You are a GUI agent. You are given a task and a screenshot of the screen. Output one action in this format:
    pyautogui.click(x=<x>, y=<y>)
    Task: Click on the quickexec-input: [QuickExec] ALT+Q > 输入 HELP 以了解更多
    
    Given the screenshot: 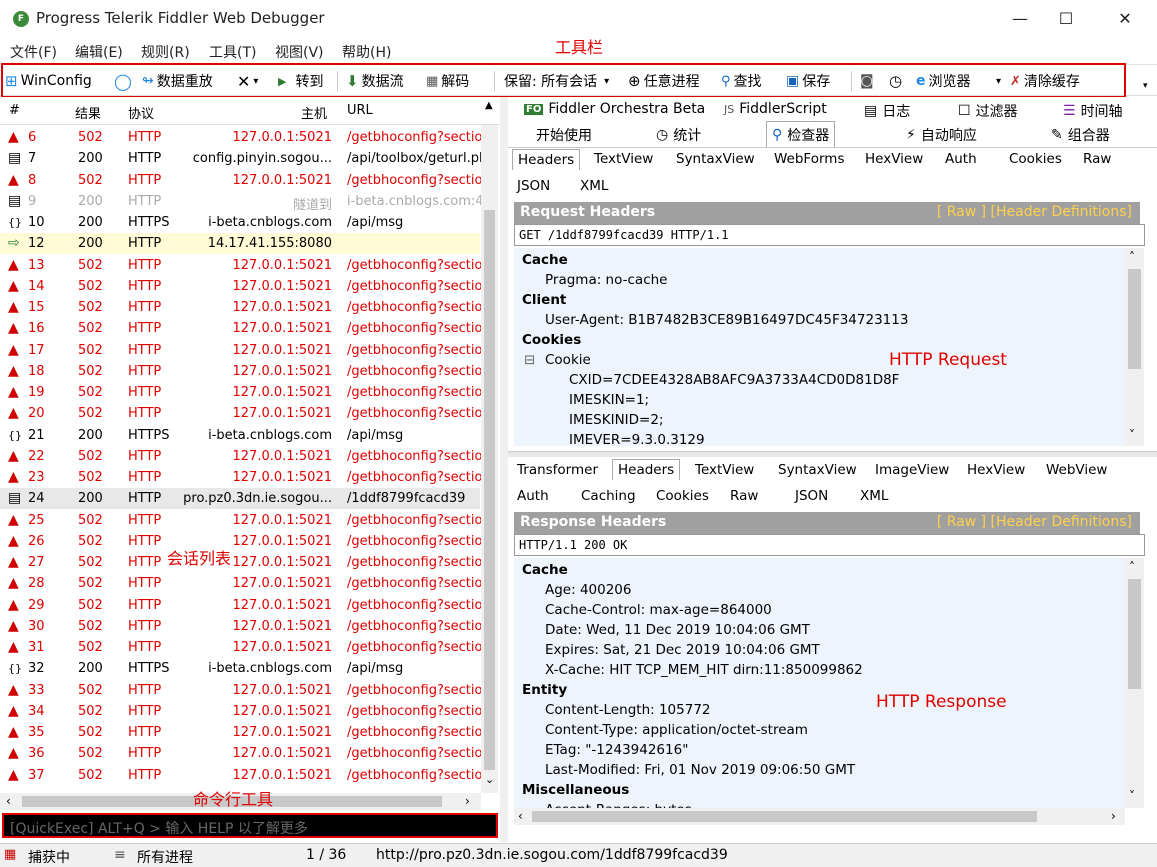 What is the action you would take?
    pyautogui.click(x=250, y=825)
    